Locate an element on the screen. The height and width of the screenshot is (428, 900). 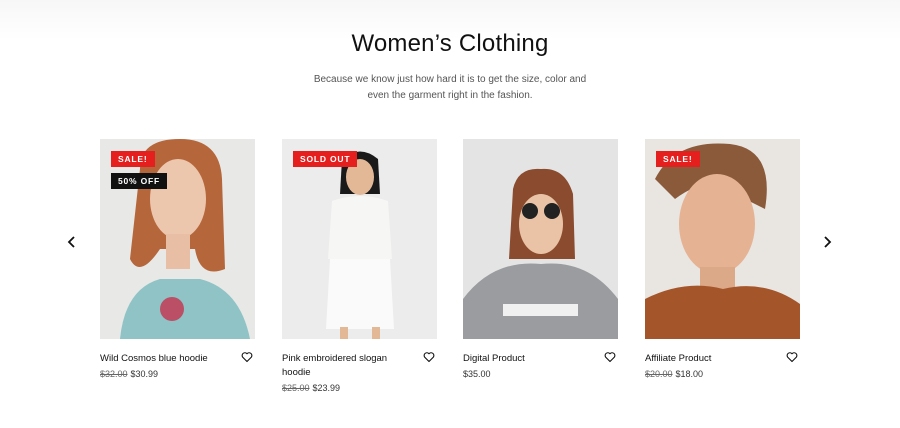
chevron-right-icon is located at coordinates (828, 242).